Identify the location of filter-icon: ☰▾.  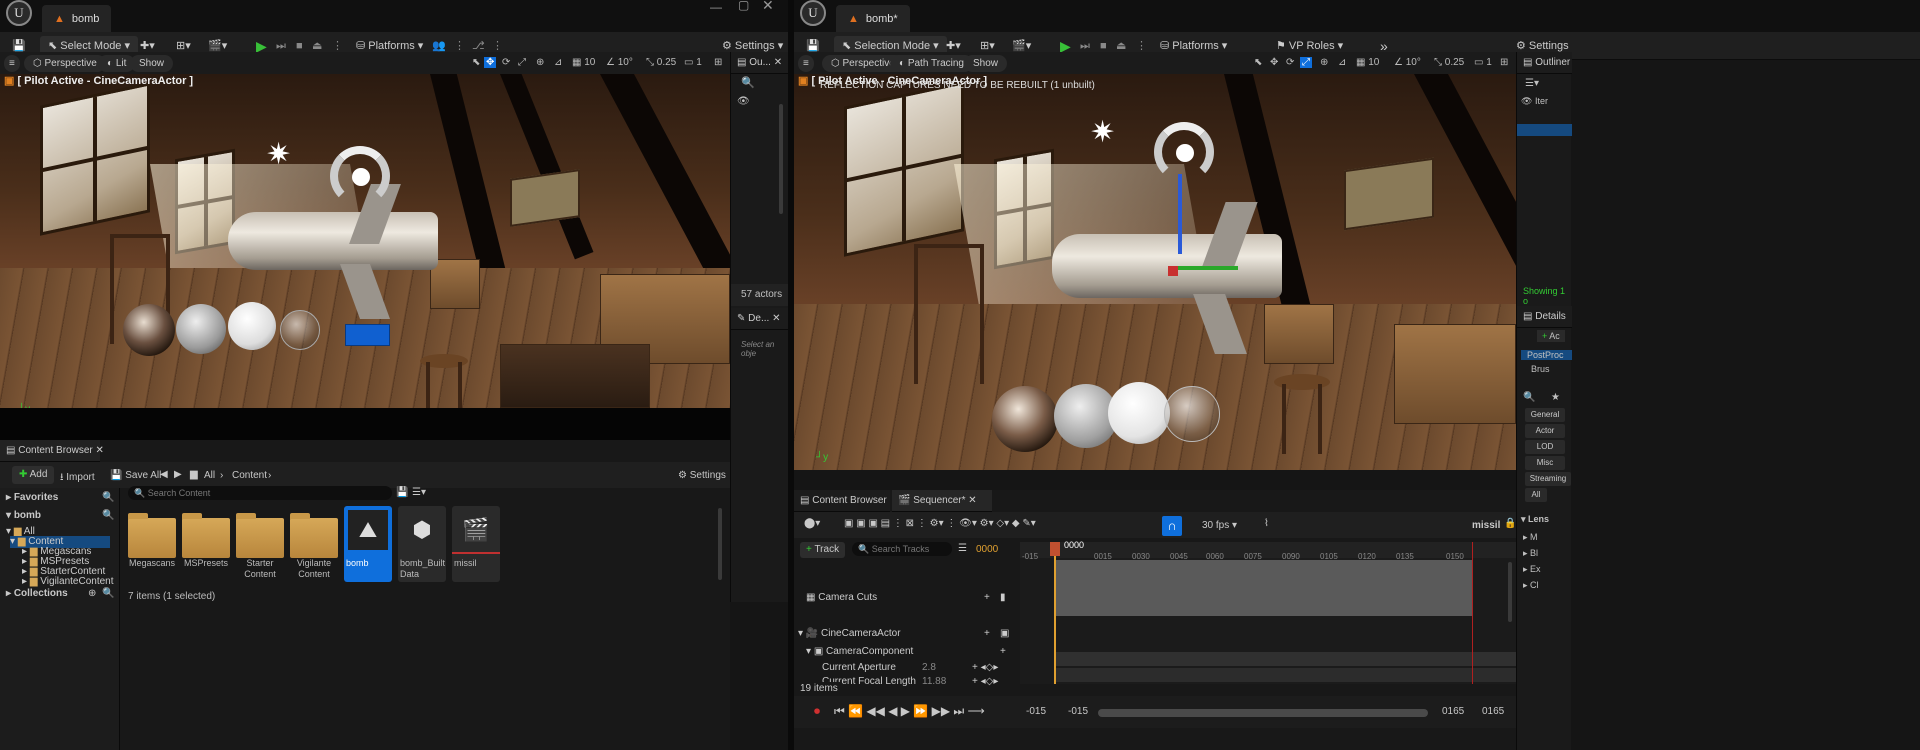
(1532, 83).